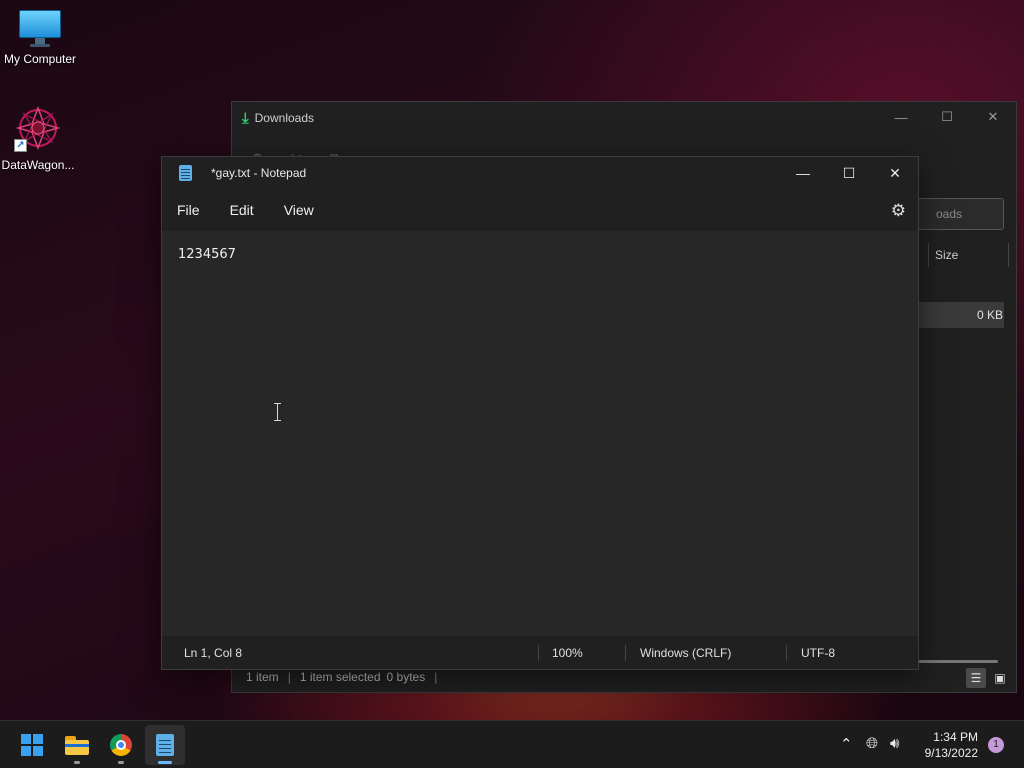 The height and width of the screenshot is (768, 1024). I want to click on ibeam-cursor-icon, so click(278, 412).